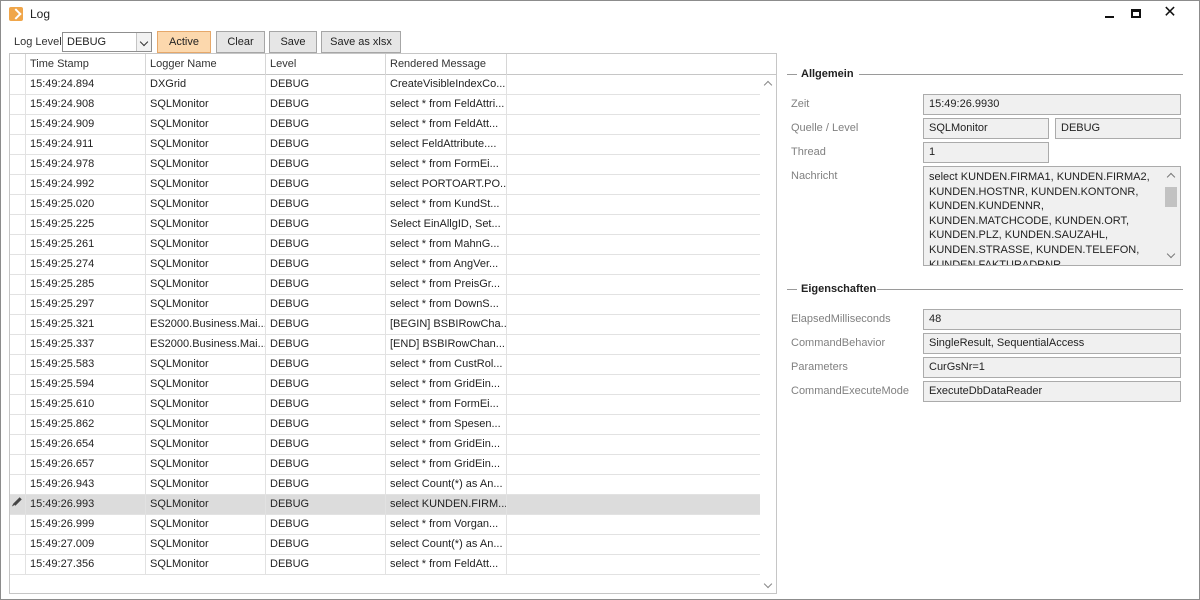 The width and height of the screenshot is (1200, 600). Describe the element at coordinates (86, 125) in the screenshot. I see `cell-timestamp: 15:49:24.909` at that location.